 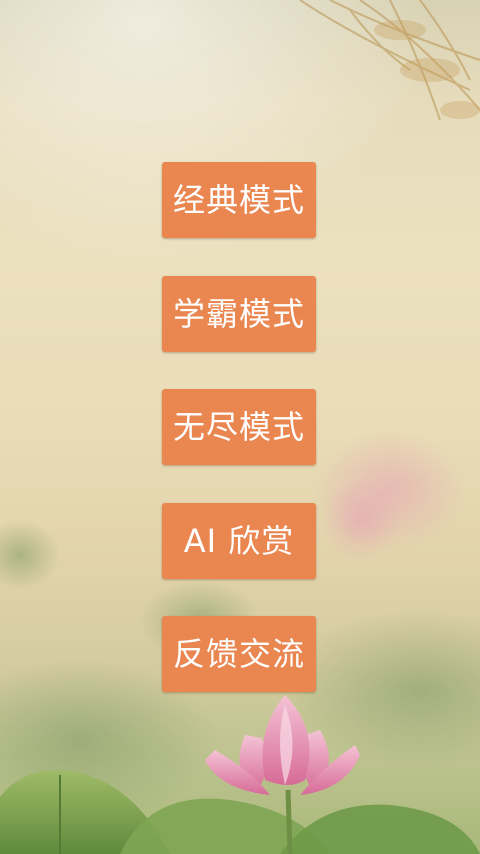 I want to click on feedback-button: 反馈交流, so click(x=239, y=654).